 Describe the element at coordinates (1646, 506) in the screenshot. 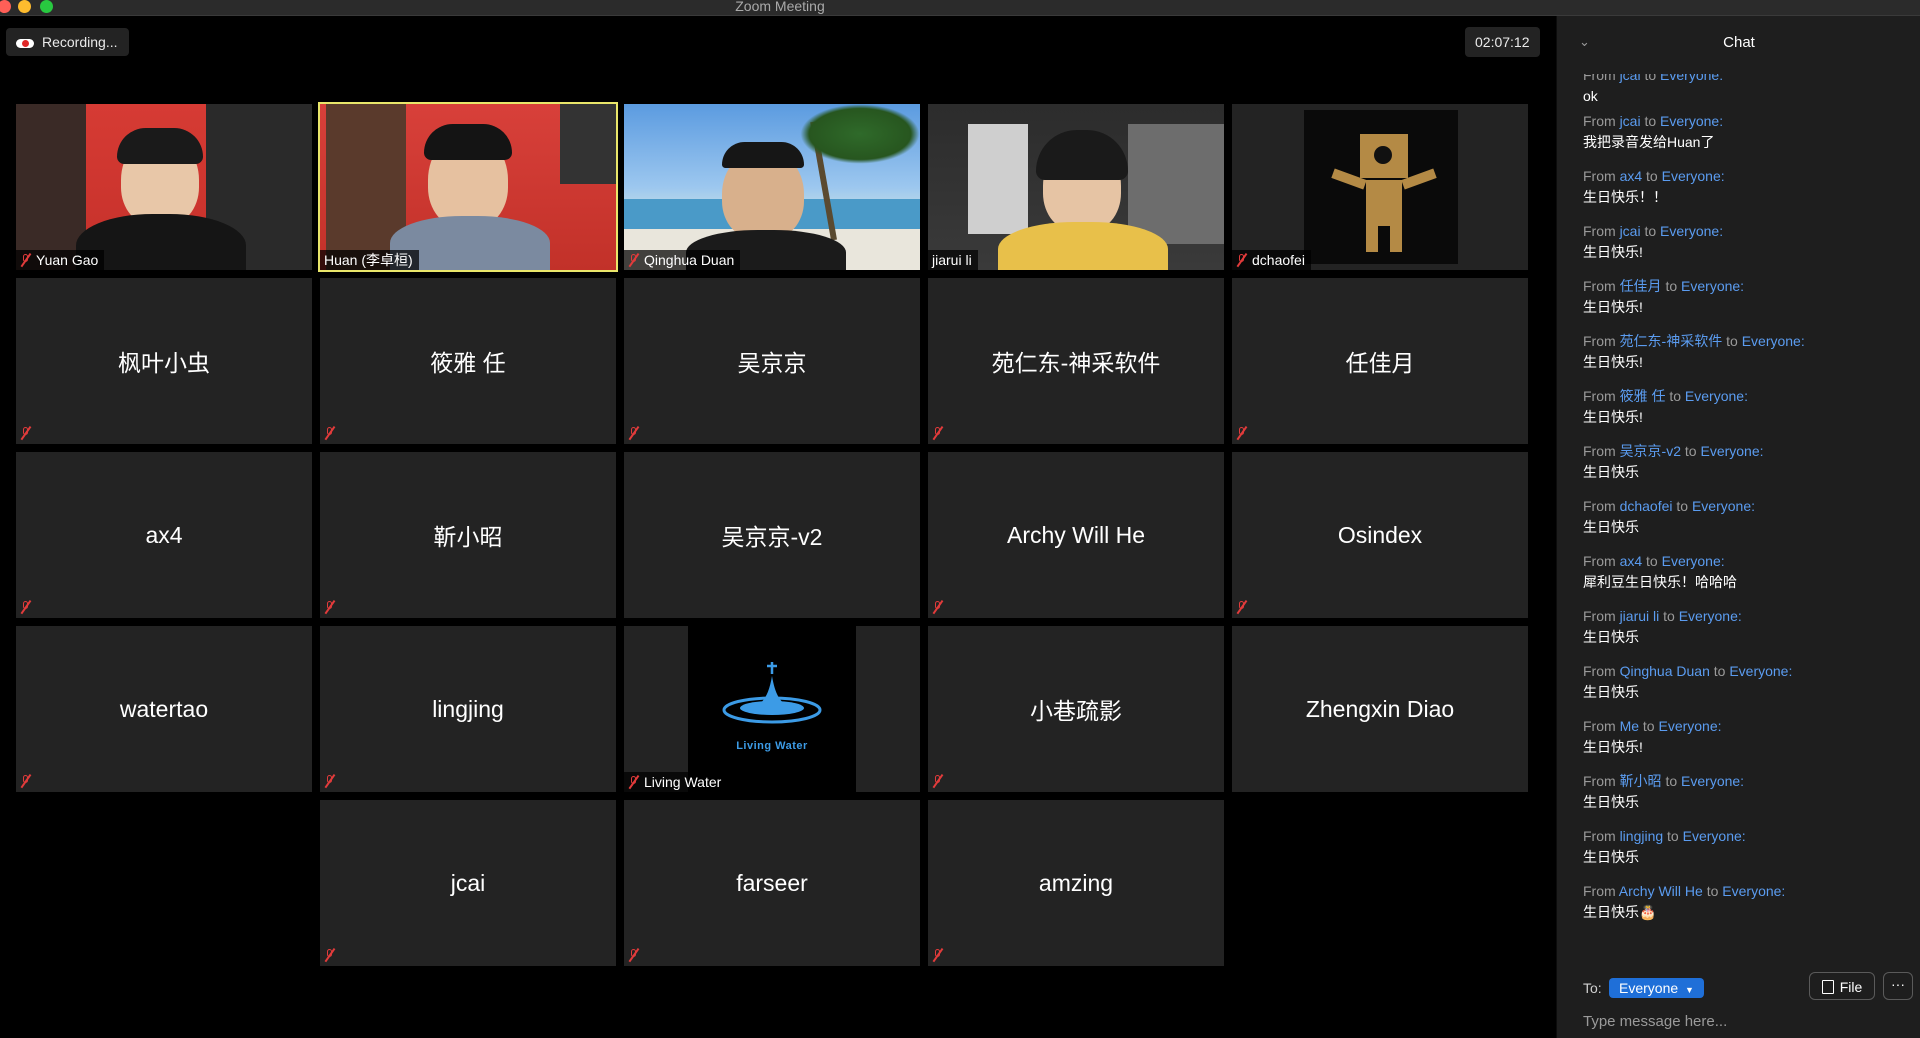

I see `sender-name: dchaofei` at that location.